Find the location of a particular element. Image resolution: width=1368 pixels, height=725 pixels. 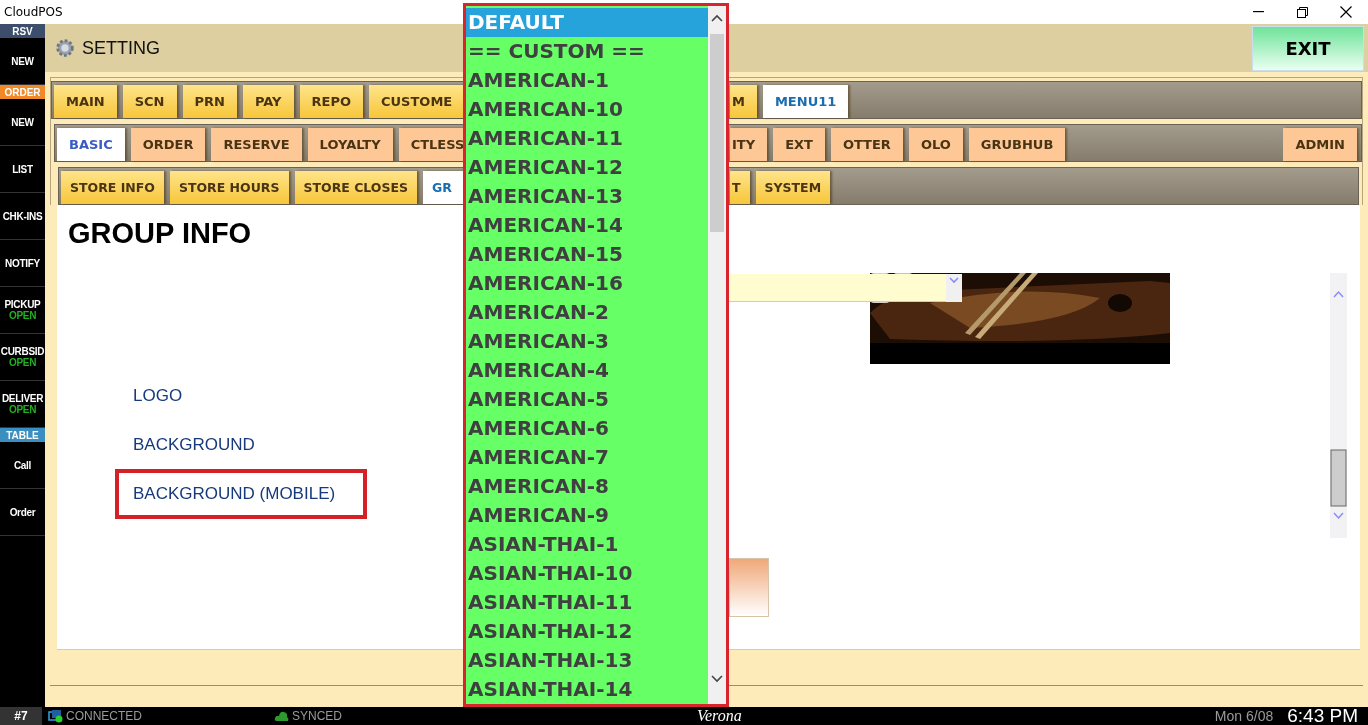

section-label: ORDER is located at coordinates (22, 92).